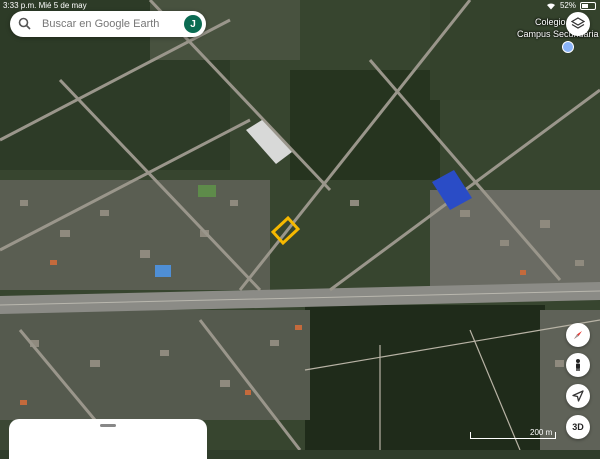  I want to click on view-3d-button: 3D, so click(578, 427).